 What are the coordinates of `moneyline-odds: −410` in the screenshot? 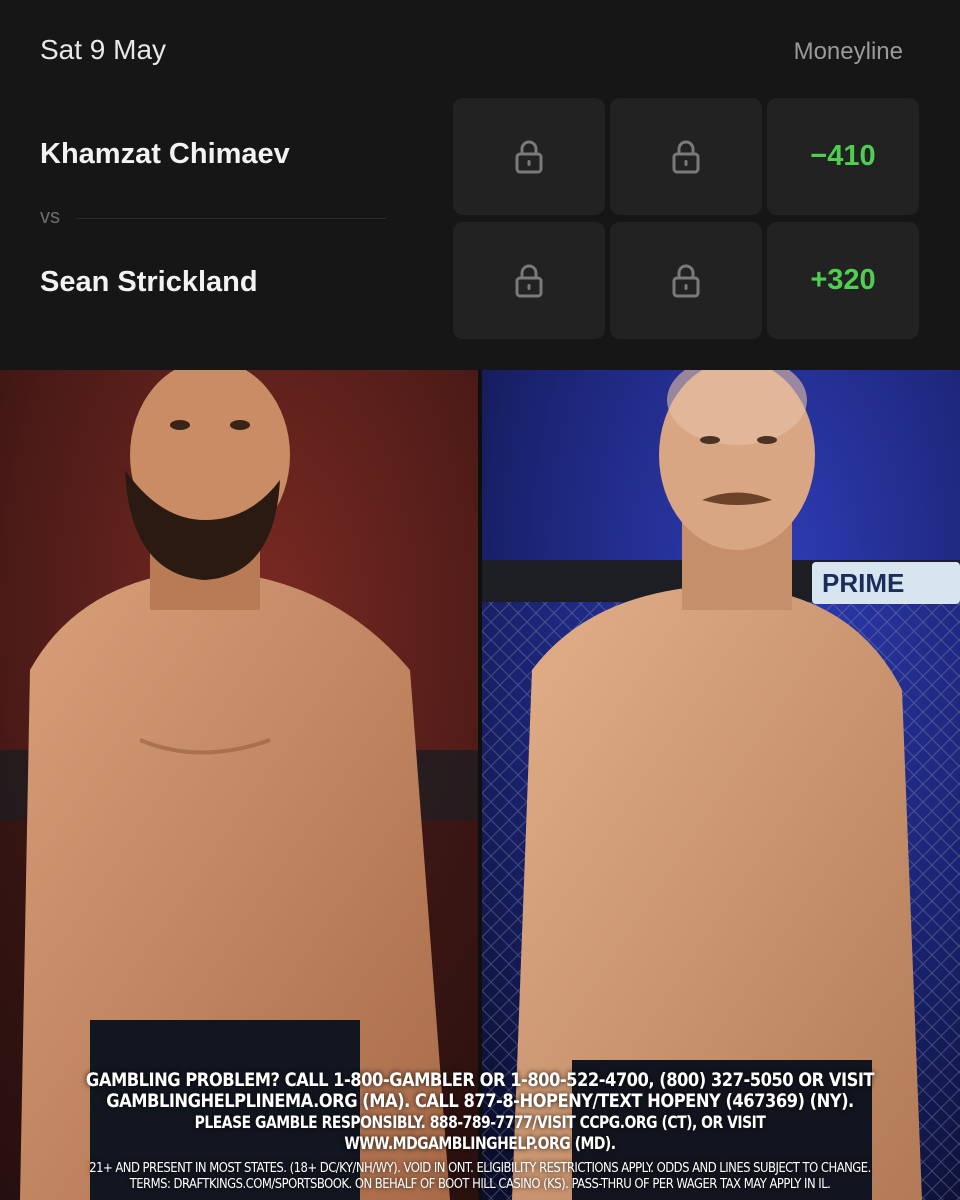 It's located at (843, 156).